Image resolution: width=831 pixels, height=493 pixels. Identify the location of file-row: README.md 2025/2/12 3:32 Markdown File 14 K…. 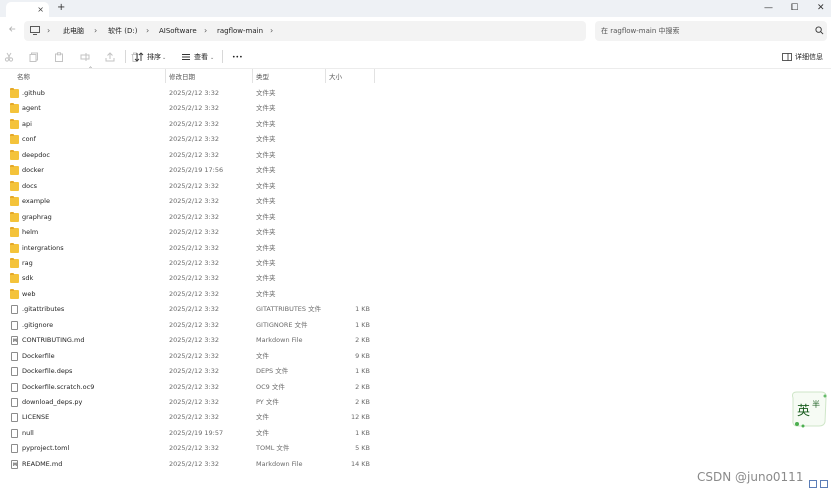
(400, 464).